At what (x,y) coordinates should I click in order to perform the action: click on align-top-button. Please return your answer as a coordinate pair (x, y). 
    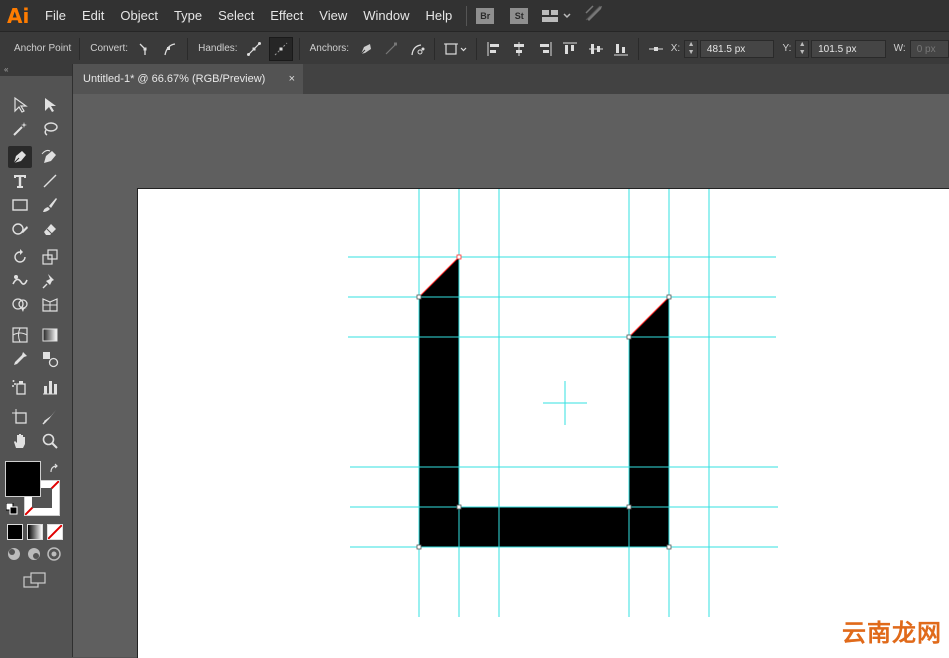
    Looking at the image, I should click on (571, 49).